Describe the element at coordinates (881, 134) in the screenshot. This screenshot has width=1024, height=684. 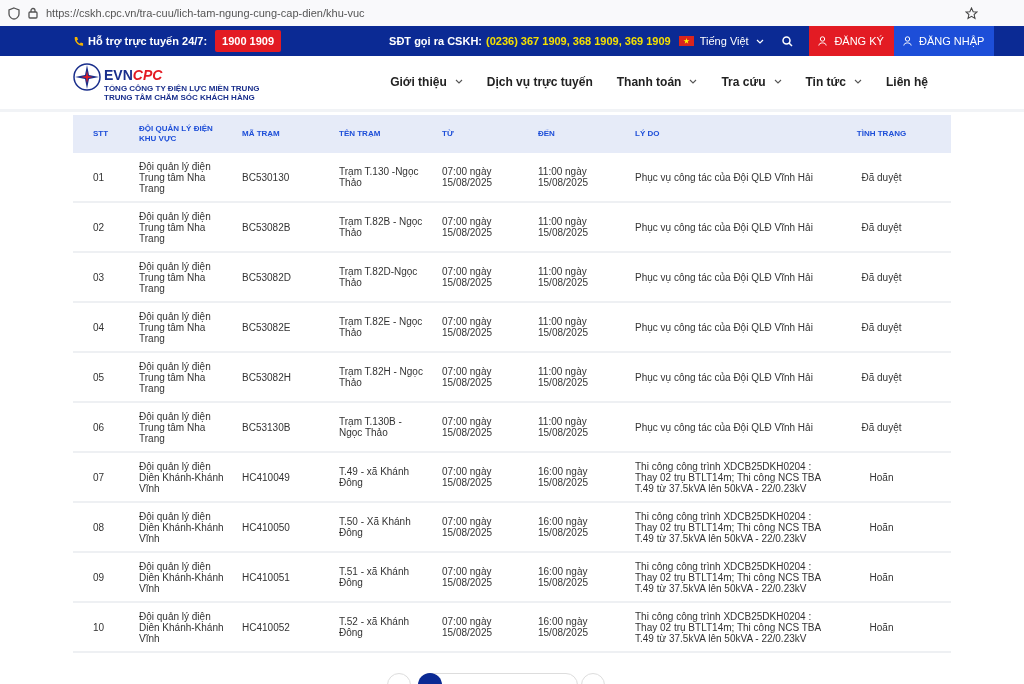
I see `column-header: TÌNH TRẠNG` at that location.